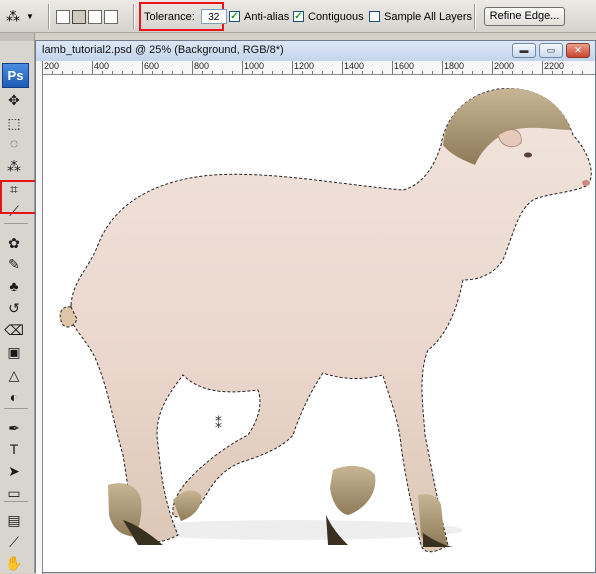 Image resolution: width=596 pixels, height=574 pixels. I want to click on notes-tool-icon: ▤, so click(14, 520).